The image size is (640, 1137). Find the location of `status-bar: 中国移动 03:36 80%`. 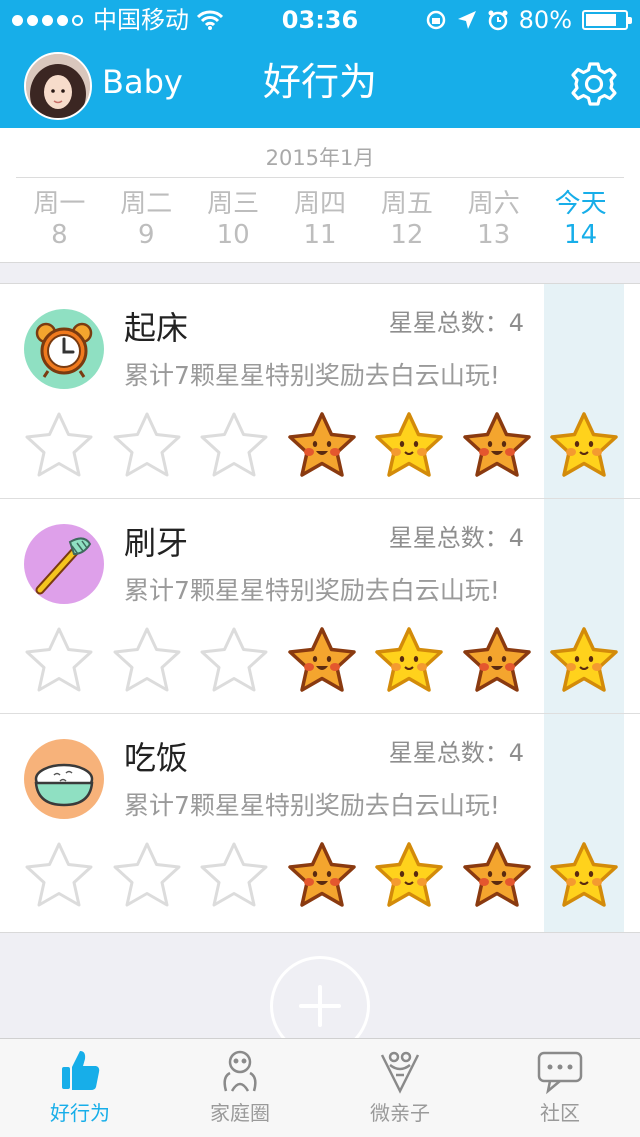

status-bar: 中国移动 03:36 80% is located at coordinates (320, 20).